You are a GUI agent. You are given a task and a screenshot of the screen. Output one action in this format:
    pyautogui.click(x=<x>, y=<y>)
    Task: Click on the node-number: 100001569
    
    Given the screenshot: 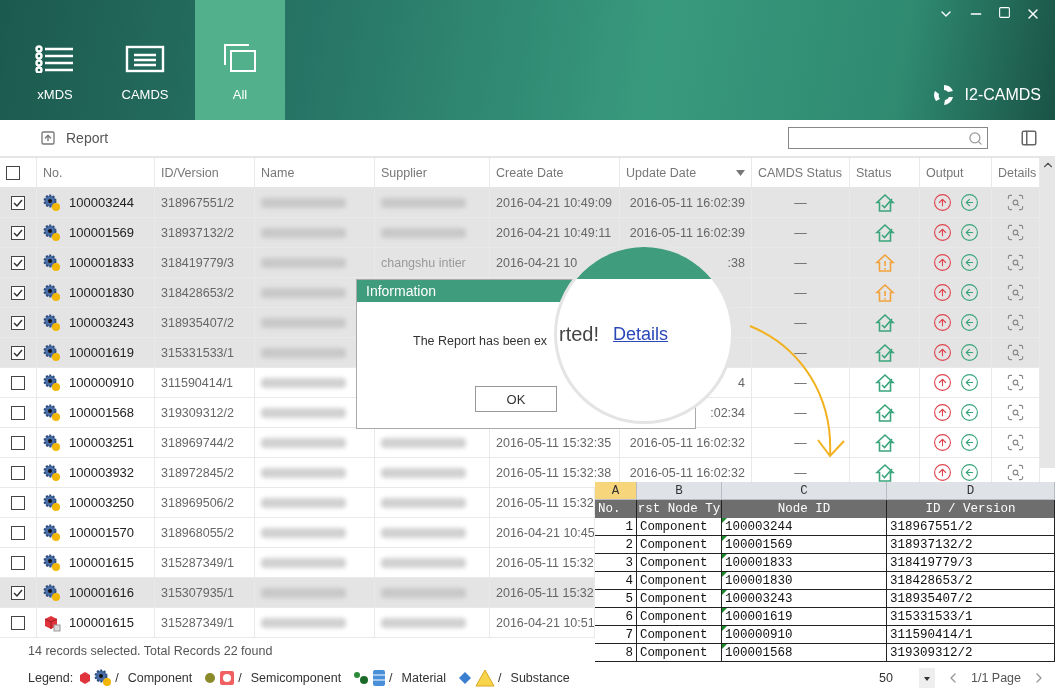 What is the action you would take?
    pyautogui.click(x=102, y=232)
    